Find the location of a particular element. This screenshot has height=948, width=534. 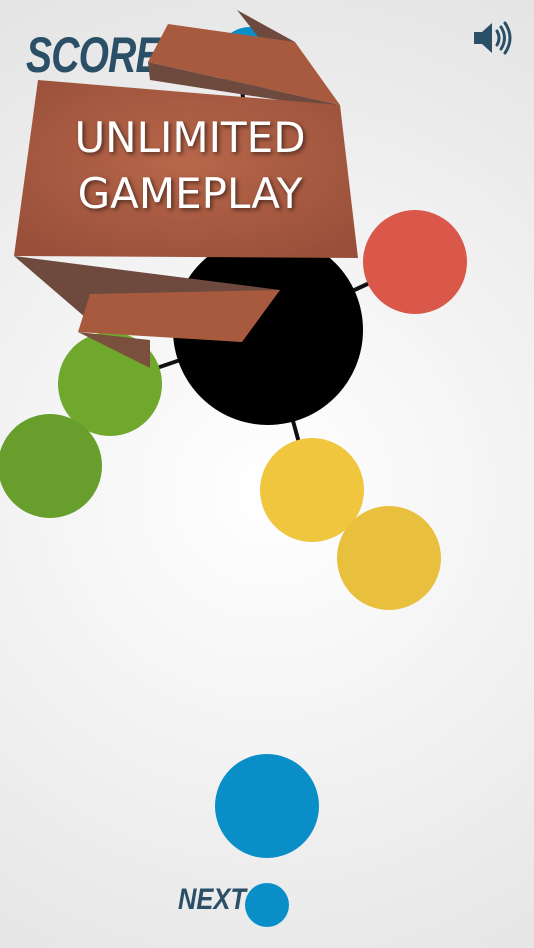

launcher-ball is located at coordinates (267, 806).